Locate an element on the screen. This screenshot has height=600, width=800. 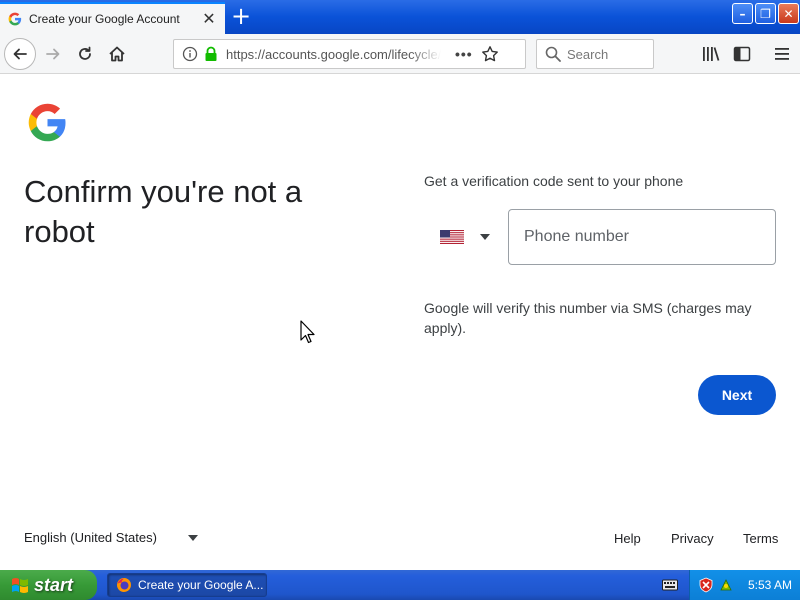
home-icon is located at coordinates (117, 54).